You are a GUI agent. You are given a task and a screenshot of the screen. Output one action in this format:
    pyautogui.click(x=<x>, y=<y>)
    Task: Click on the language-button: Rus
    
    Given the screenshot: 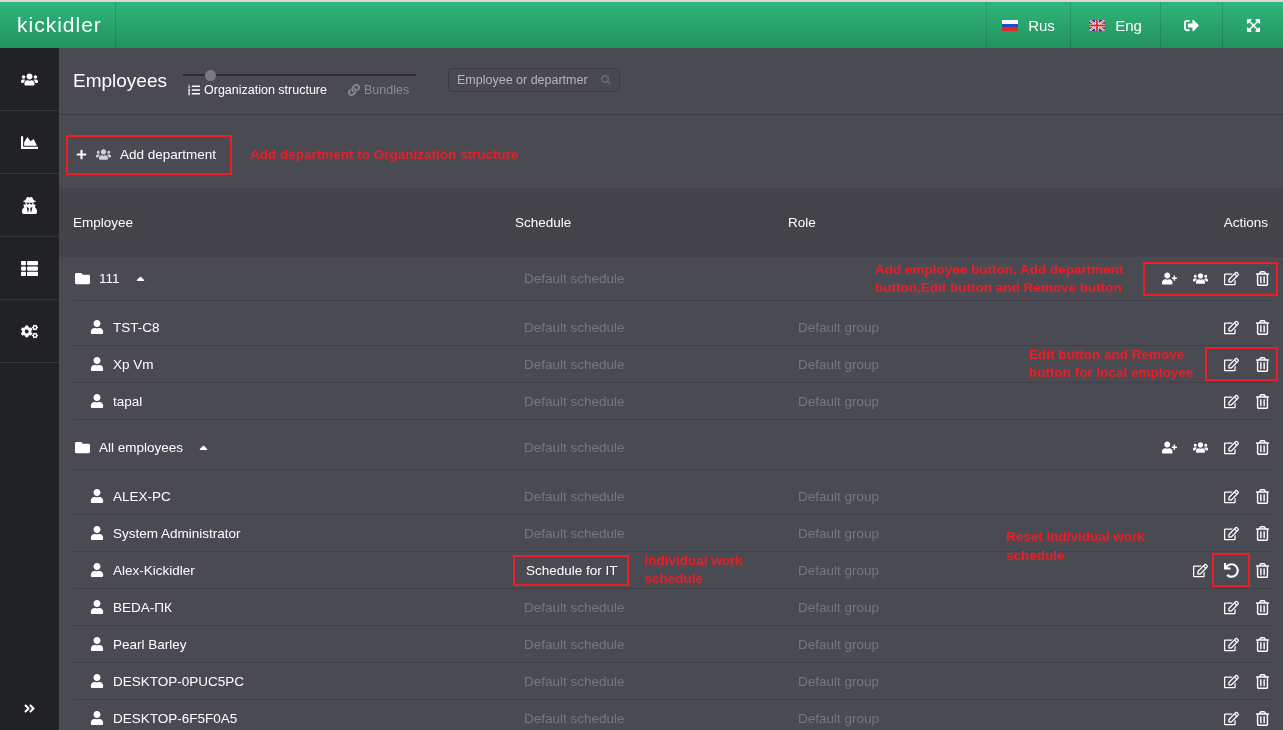 What is the action you would take?
    pyautogui.click(x=1028, y=25)
    